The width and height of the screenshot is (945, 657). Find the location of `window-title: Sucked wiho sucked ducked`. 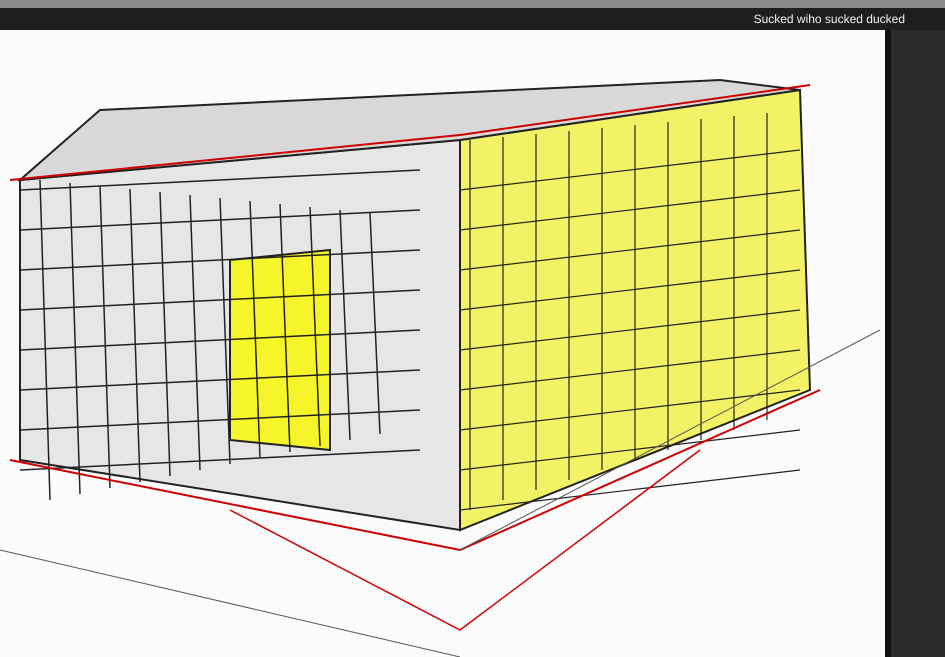

window-title: Sucked wiho sucked ducked is located at coordinates (829, 19).